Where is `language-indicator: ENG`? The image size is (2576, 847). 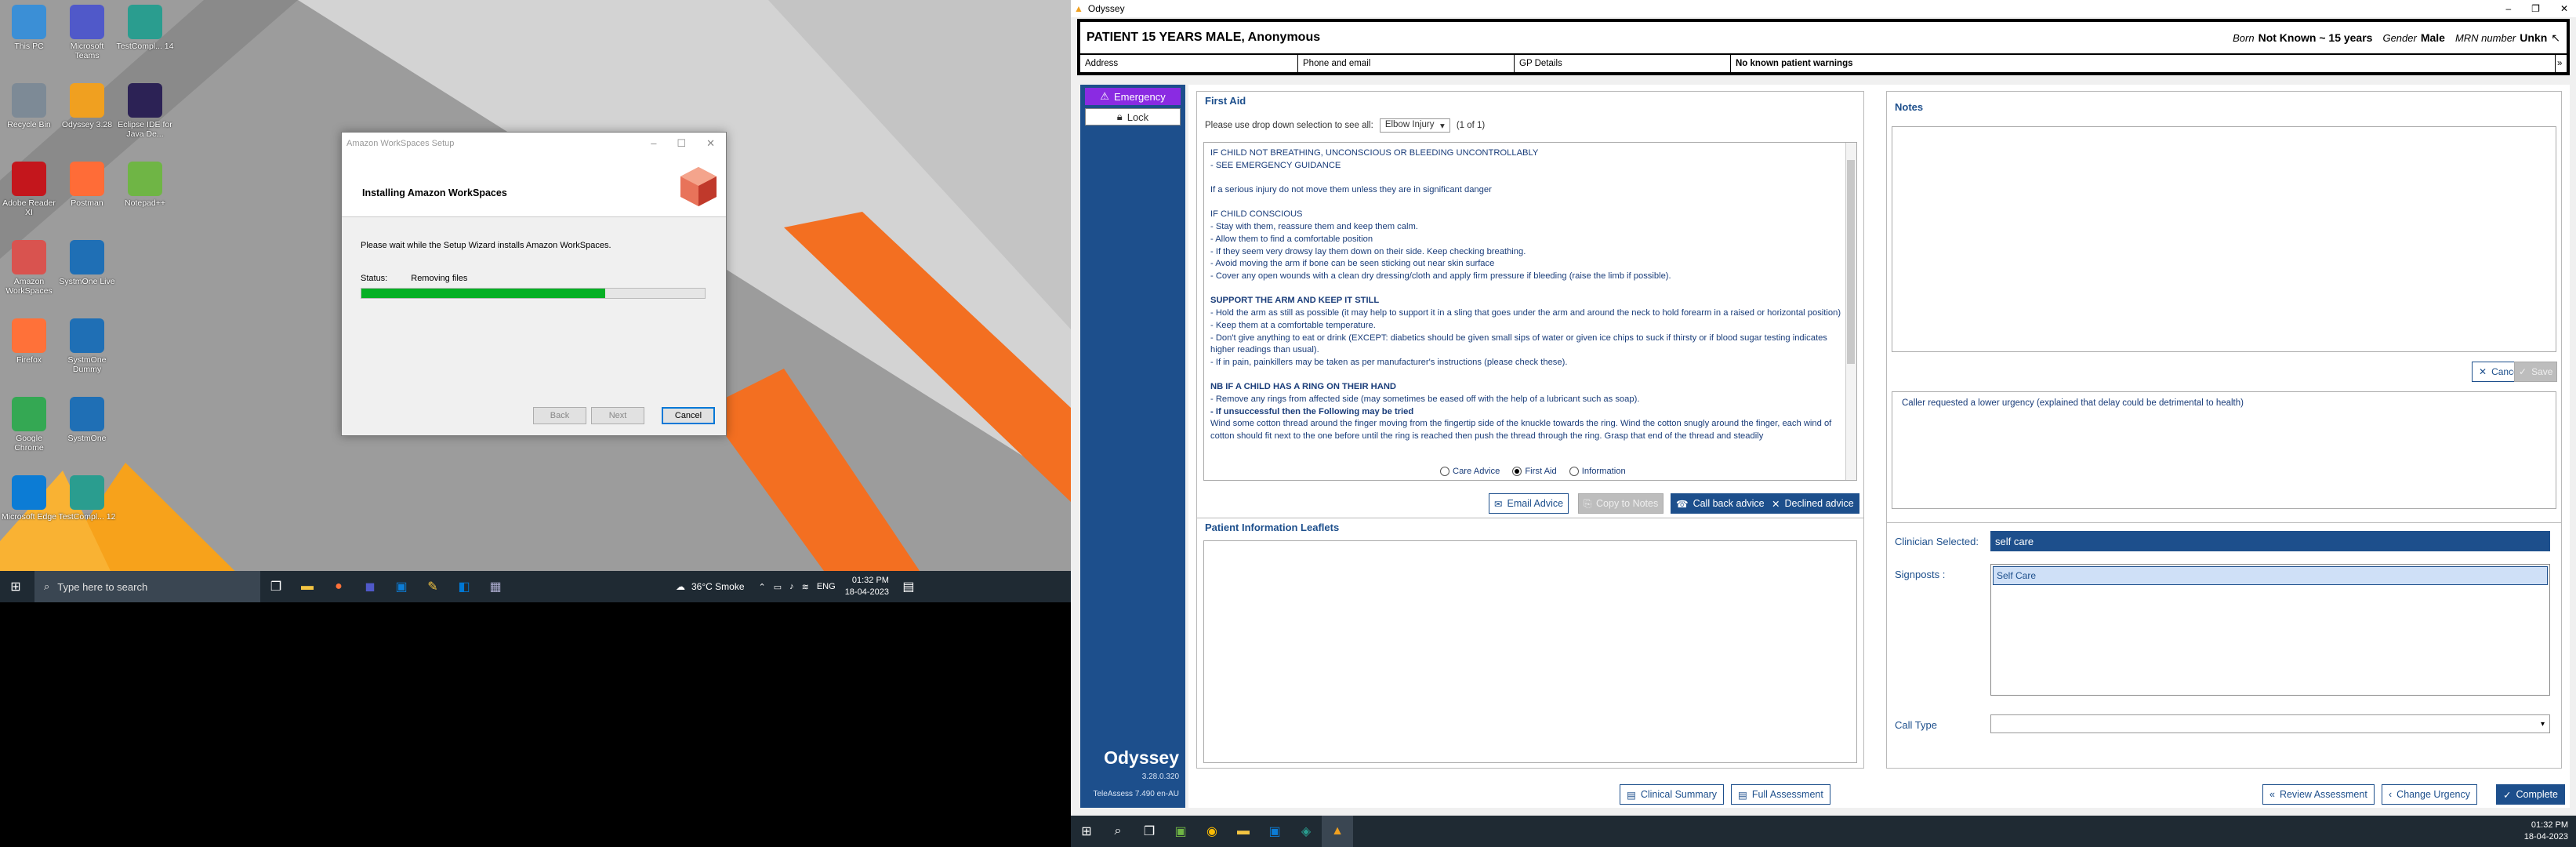
language-indicator: ENG is located at coordinates (826, 586).